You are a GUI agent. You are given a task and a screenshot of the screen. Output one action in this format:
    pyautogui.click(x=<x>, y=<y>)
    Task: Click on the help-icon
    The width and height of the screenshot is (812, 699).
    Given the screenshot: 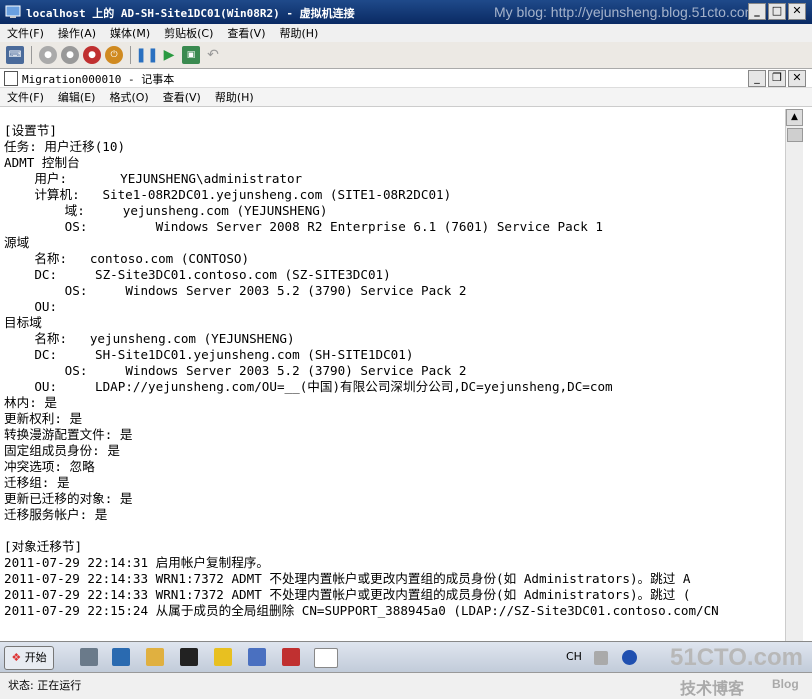 What is the action you would take?
    pyautogui.click(x=629, y=657)
    